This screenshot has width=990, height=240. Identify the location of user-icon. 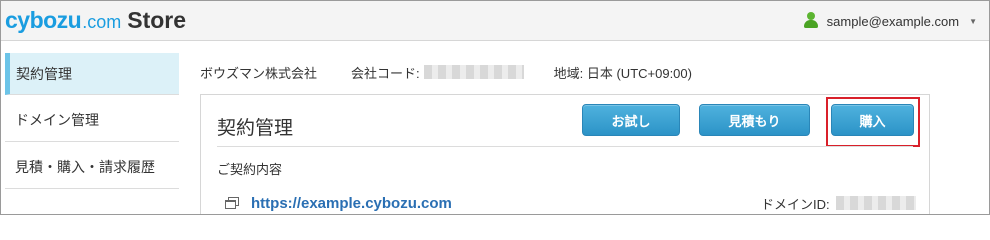
(811, 21).